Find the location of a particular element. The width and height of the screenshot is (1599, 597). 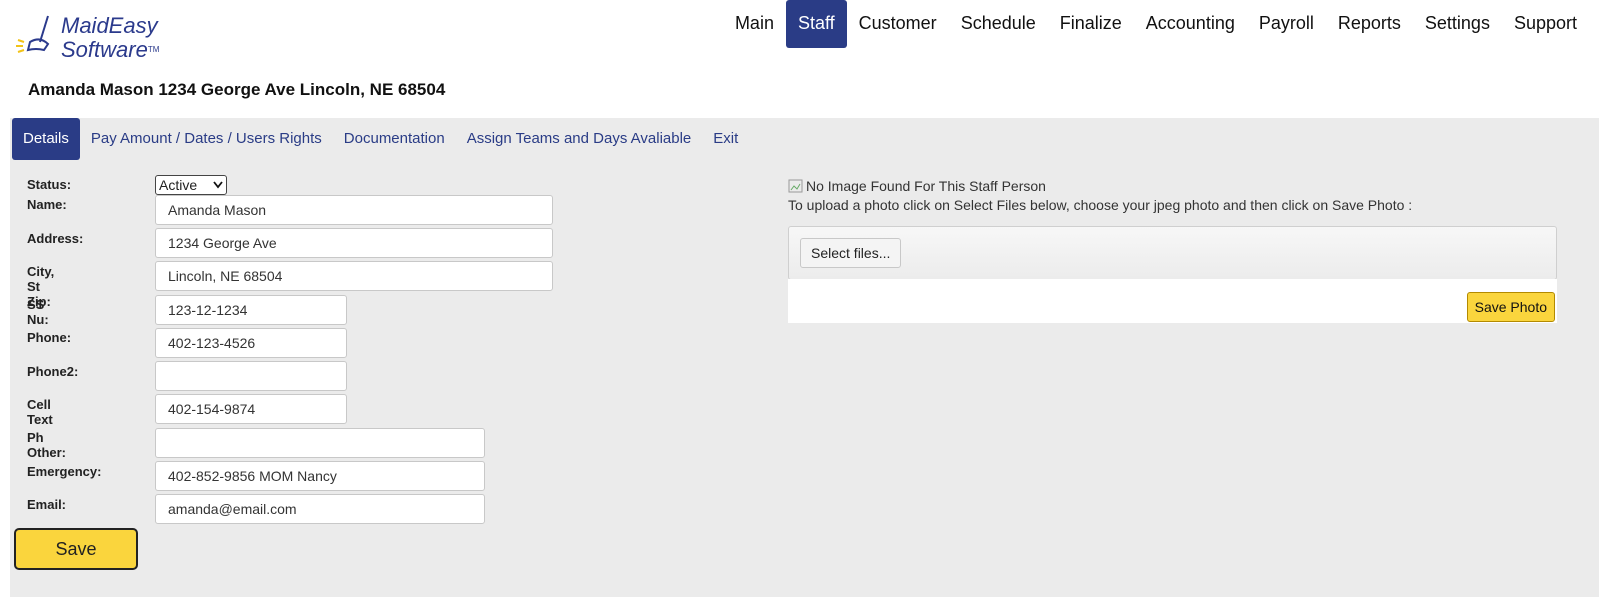

staff-photo: No Image Found For This Staff Person is located at coordinates (1172, 186).